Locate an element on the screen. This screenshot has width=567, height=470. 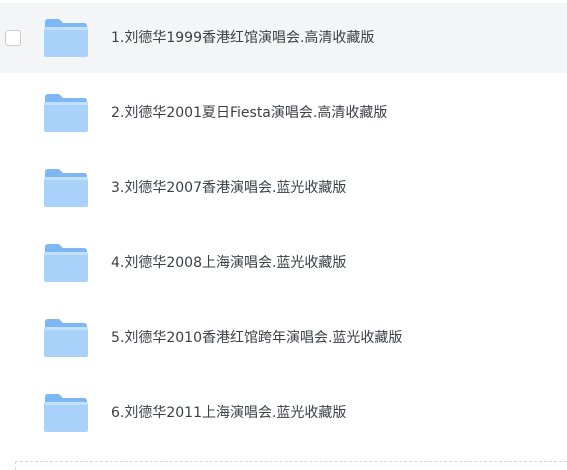
file-name: 6.刘德华2011上海演唱会.蓝光收藏版 is located at coordinates (228, 413).